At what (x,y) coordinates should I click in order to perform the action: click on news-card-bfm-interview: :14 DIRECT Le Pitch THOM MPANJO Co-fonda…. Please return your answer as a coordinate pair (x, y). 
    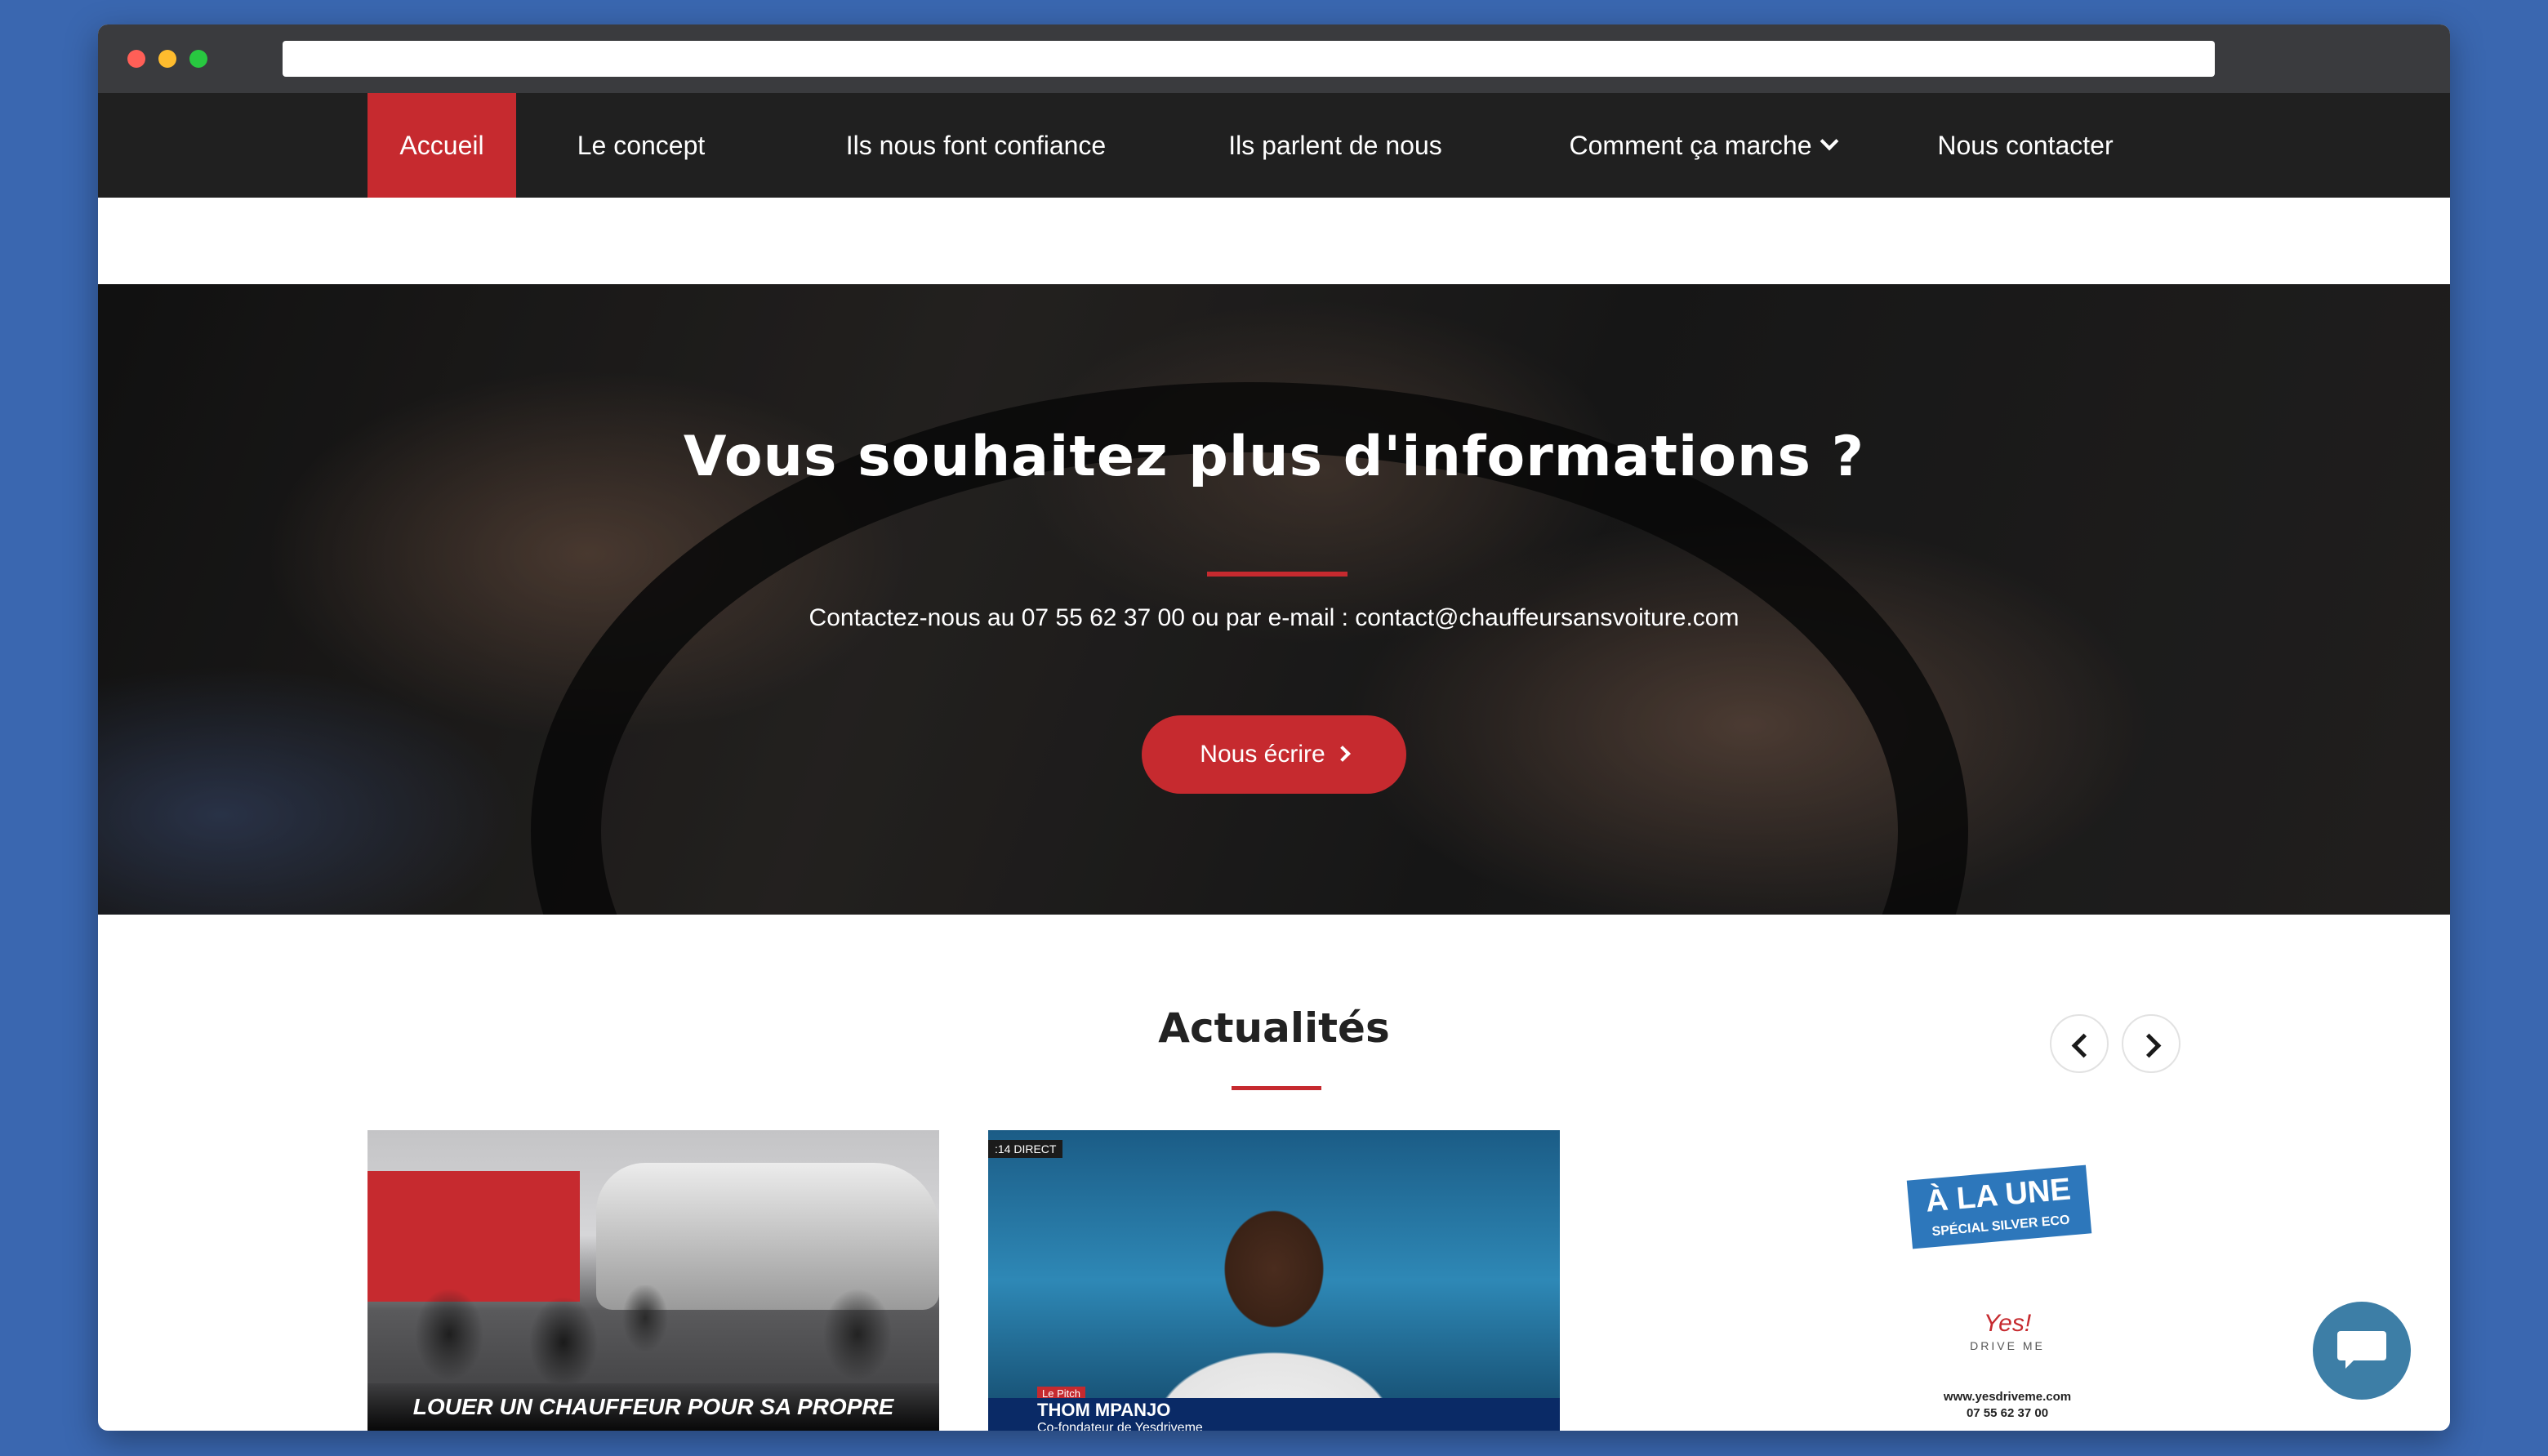
    Looking at the image, I should click on (1274, 1281).